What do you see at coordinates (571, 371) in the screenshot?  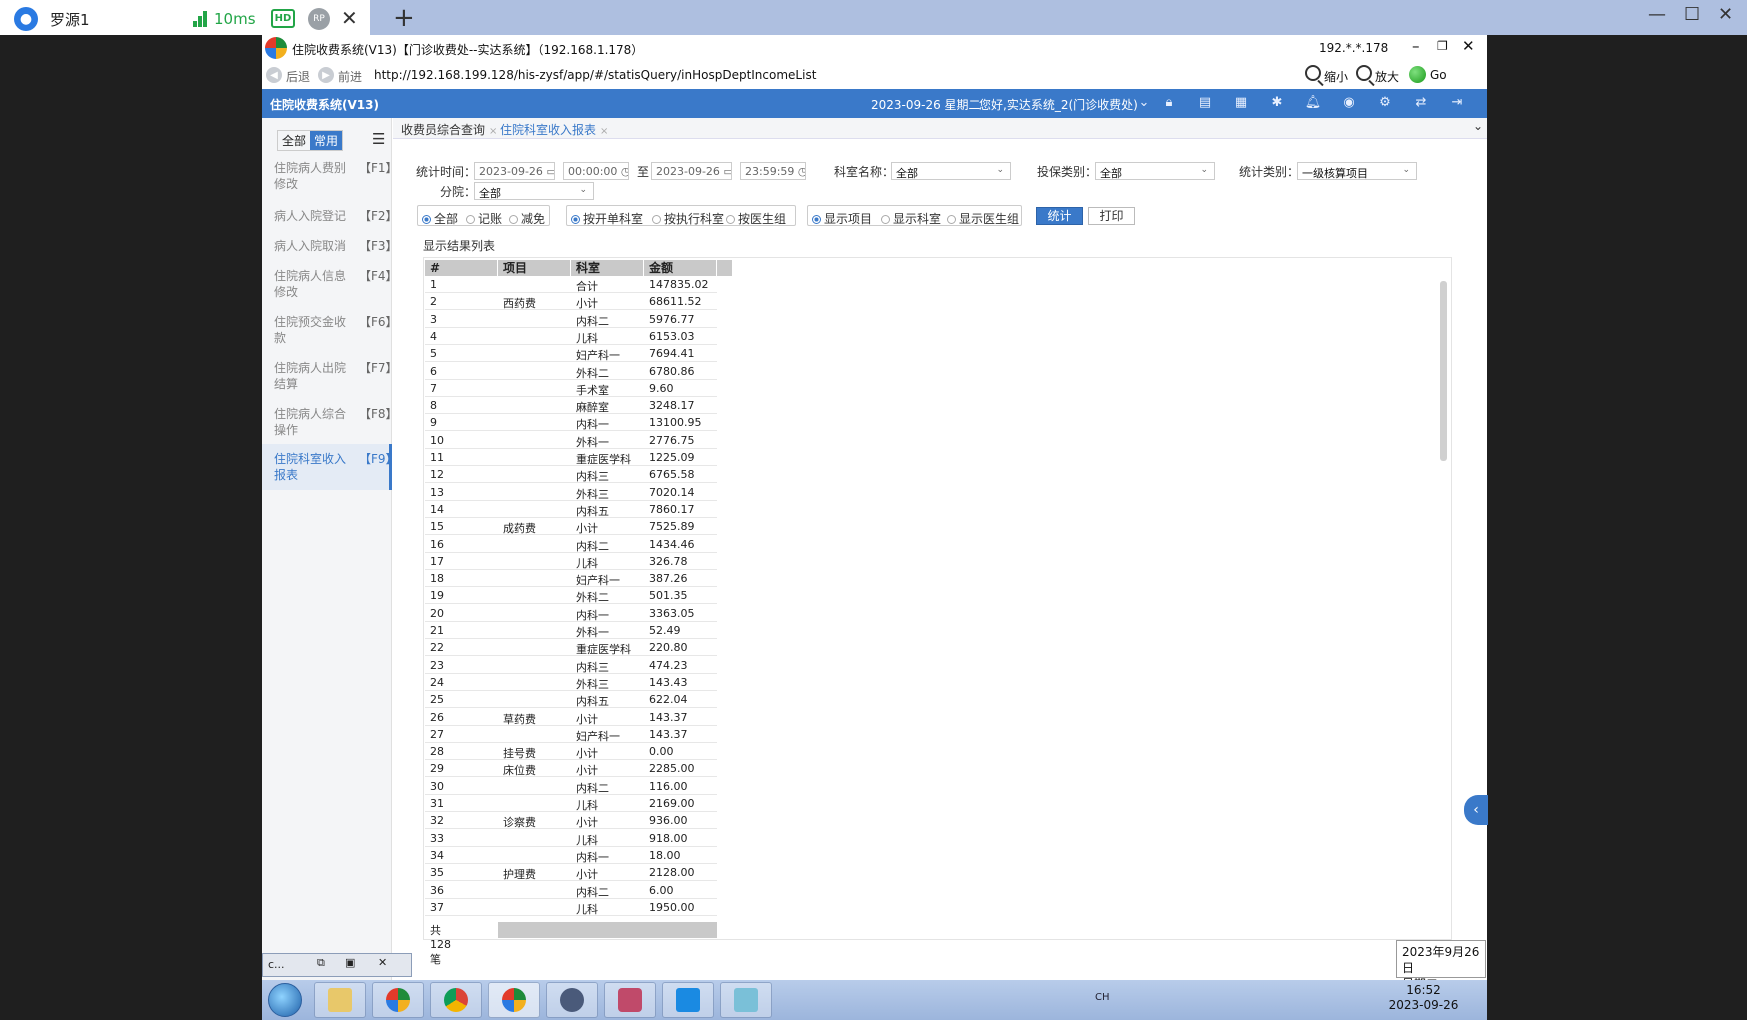 I see `table-row: 6 外科二 6780.86` at bounding box center [571, 371].